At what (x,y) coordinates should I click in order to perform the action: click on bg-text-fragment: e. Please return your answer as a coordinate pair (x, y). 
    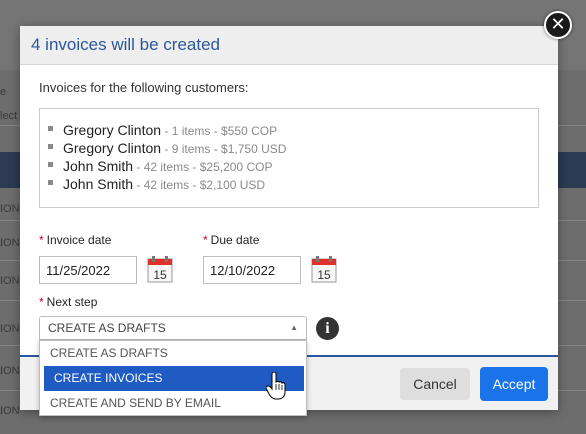
    Looking at the image, I should click on (3, 92).